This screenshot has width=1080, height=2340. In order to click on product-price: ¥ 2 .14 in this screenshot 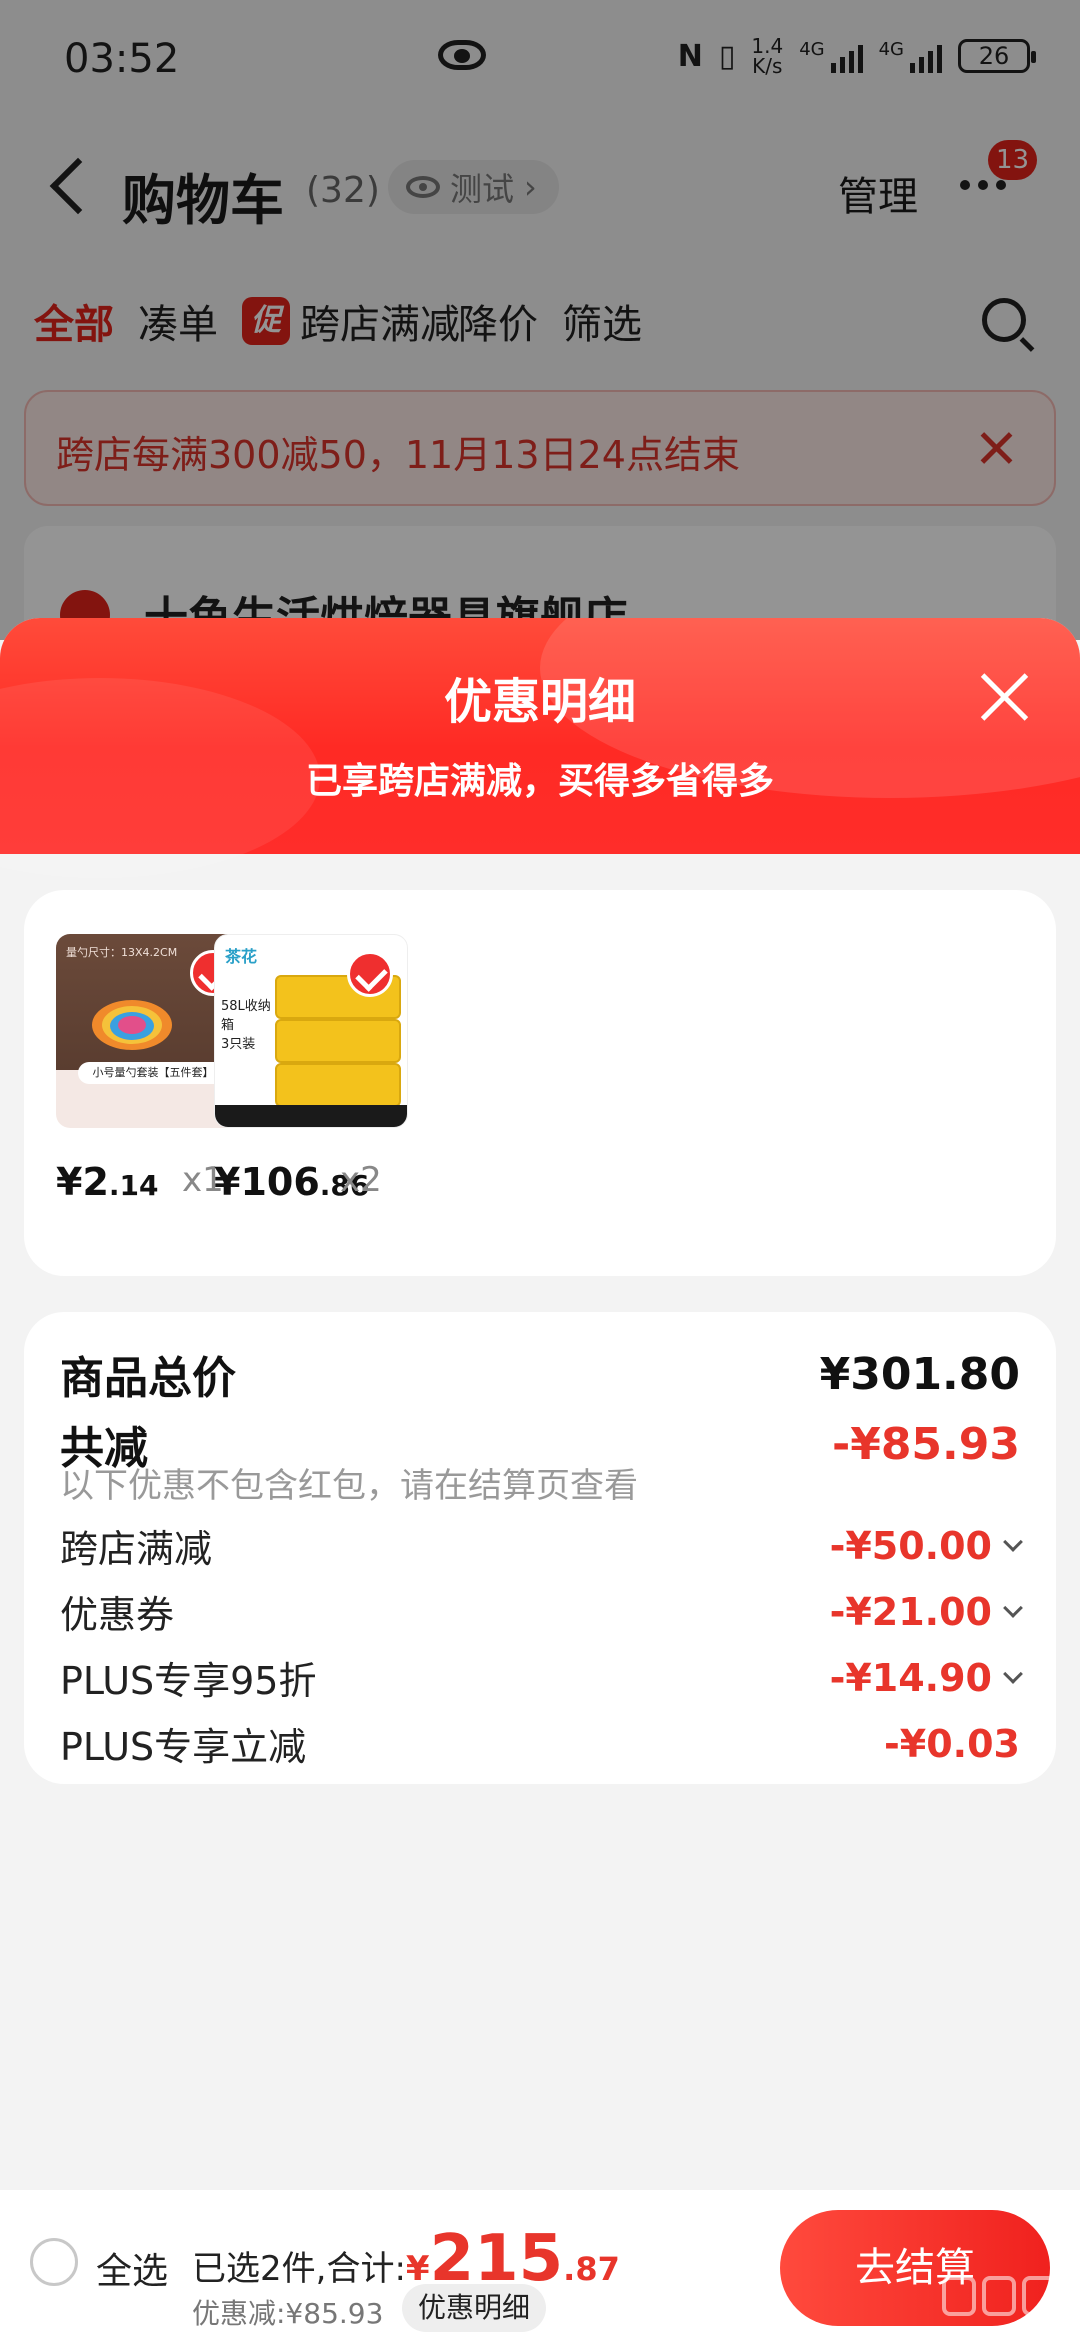, I will do `click(107, 1182)`.